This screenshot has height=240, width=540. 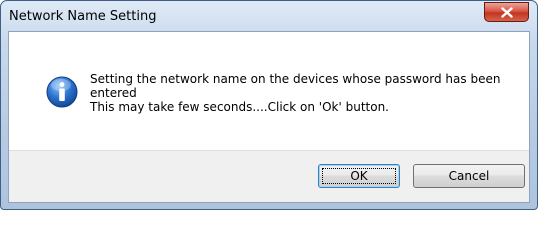 I want to click on cancel-button-label: Cancel, so click(x=469, y=176).